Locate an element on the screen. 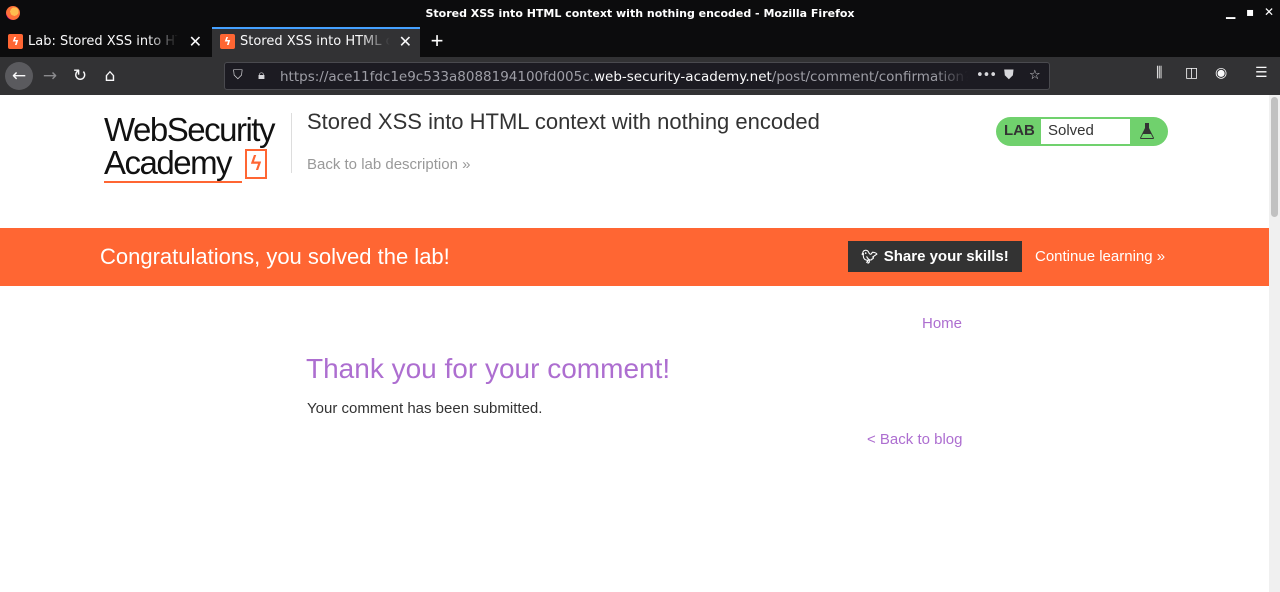 The image size is (1280, 592). back-to-lab-description-link: Back to lab description » is located at coordinates (388, 164).